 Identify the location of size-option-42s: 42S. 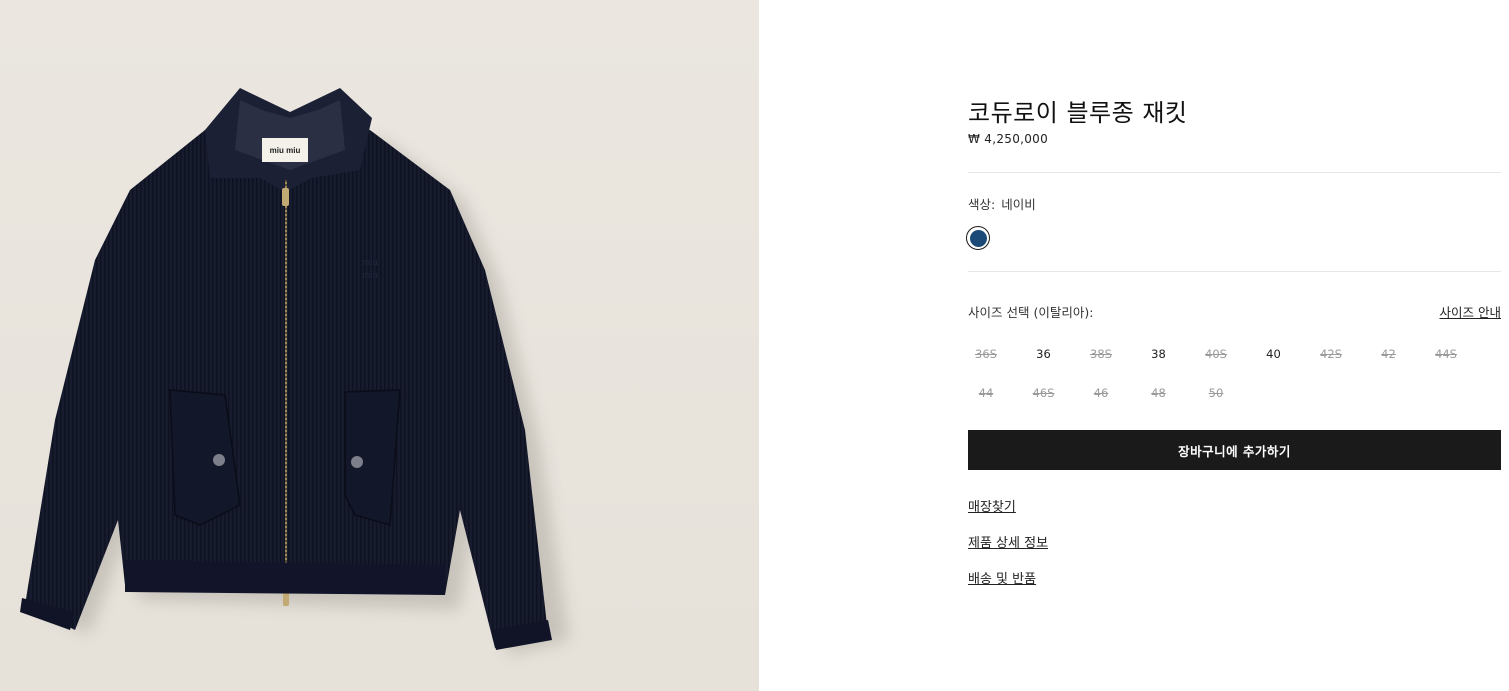
(1331, 354).